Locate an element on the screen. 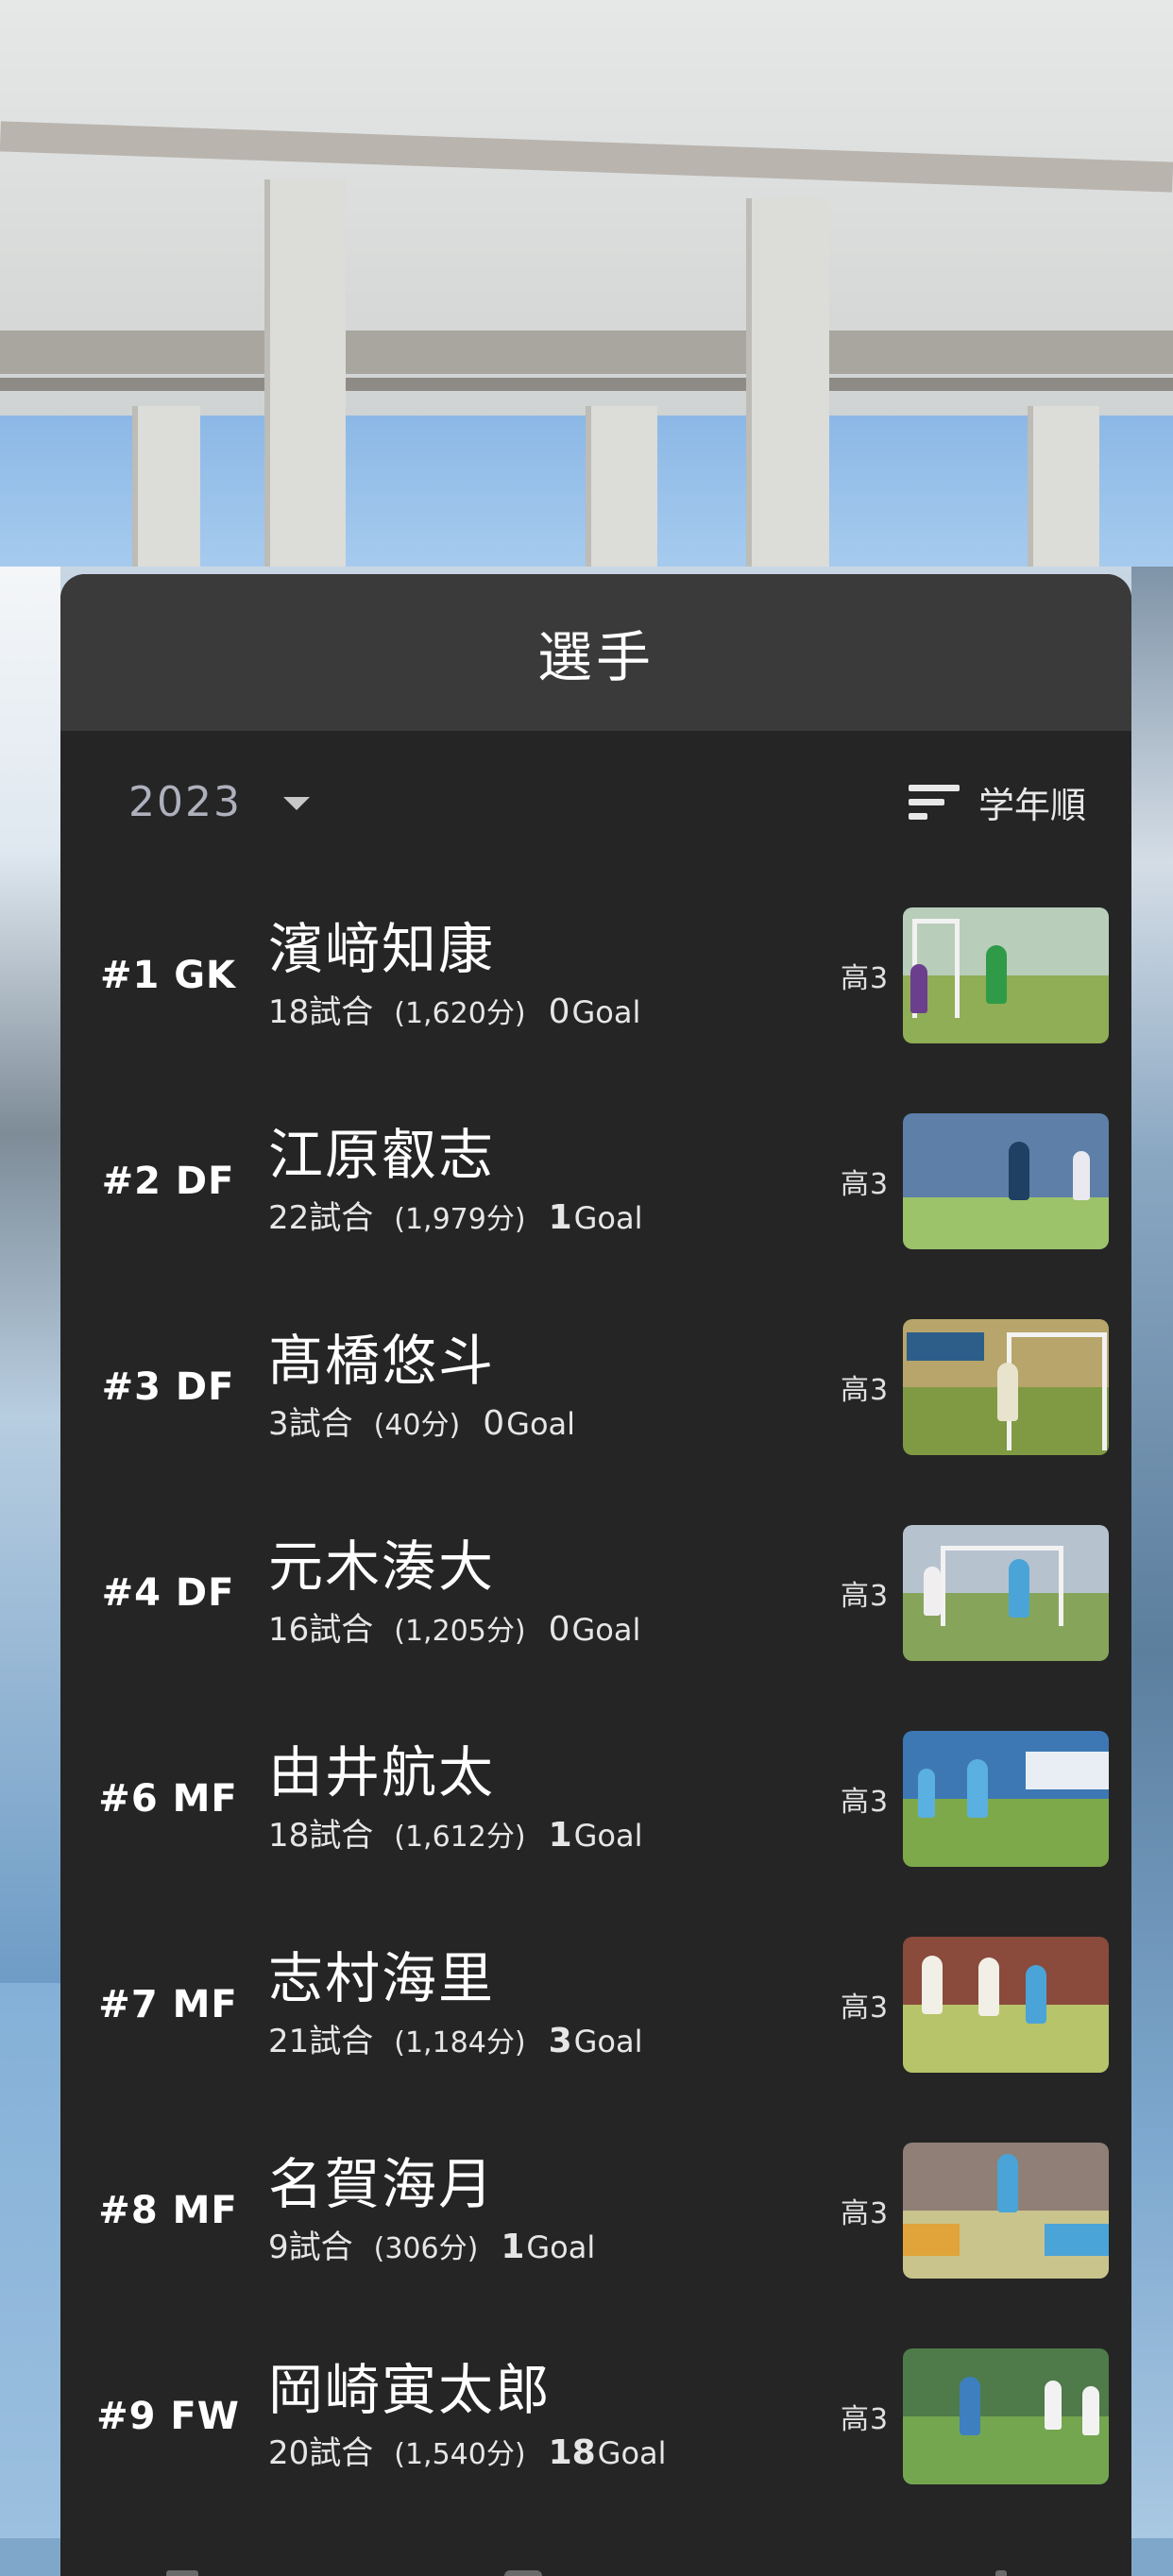 The height and width of the screenshot is (2576, 1173). sort-button: 学年順 is located at coordinates (997, 802).